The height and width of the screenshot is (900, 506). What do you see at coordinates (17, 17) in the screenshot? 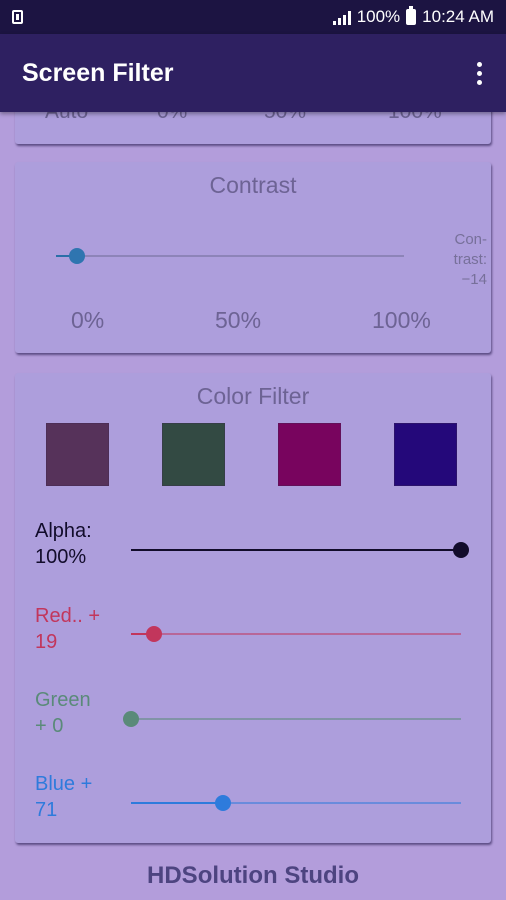
I see `sim-card-icon` at bounding box center [17, 17].